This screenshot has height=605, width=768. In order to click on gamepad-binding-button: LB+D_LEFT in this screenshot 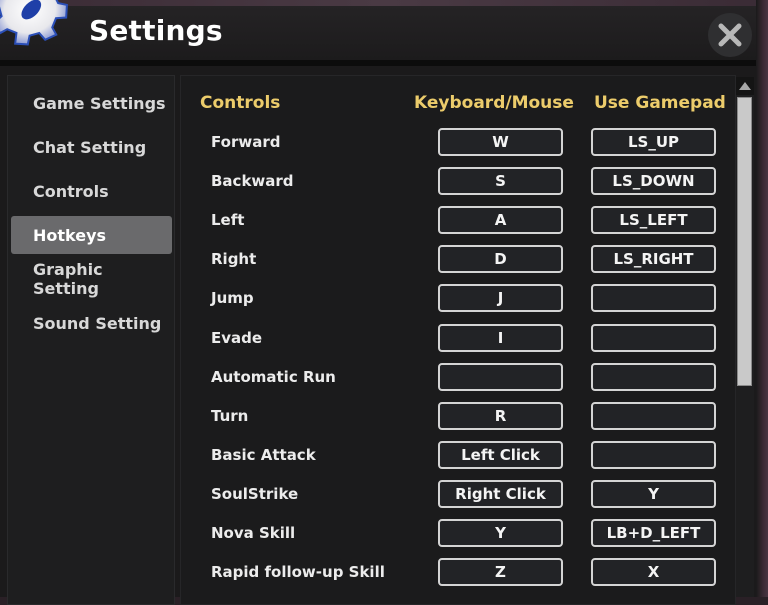, I will do `click(653, 533)`.